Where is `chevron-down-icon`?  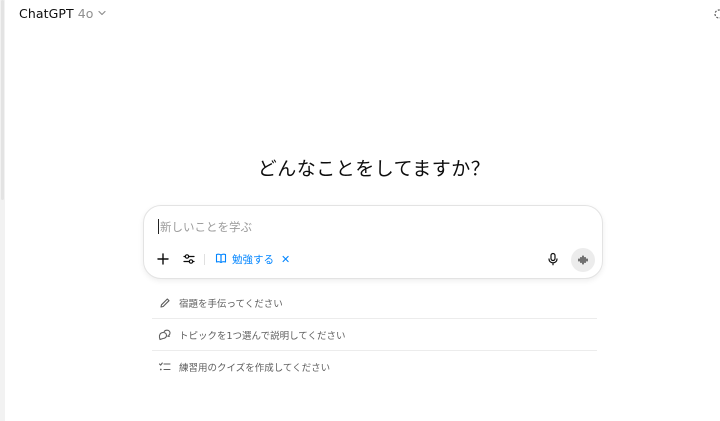 chevron-down-icon is located at coordinates (102, 13).